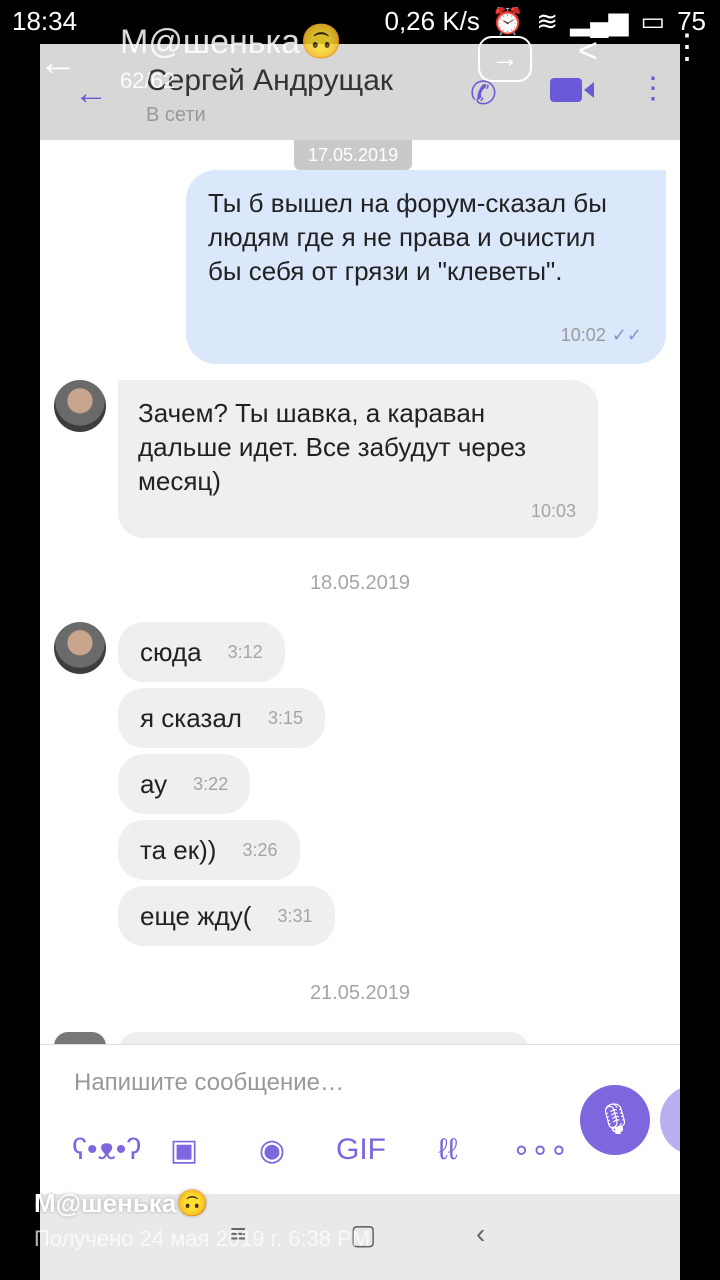 The height and width of the screenshot is (1280, 720). I want to click on gif-icon: GIF, so click(361, 1150).